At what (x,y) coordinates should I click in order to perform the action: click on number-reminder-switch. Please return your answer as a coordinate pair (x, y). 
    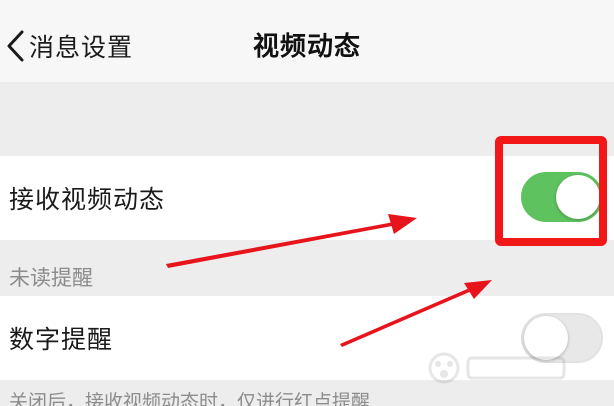
    Looking at the image, I should click on (562, 338).